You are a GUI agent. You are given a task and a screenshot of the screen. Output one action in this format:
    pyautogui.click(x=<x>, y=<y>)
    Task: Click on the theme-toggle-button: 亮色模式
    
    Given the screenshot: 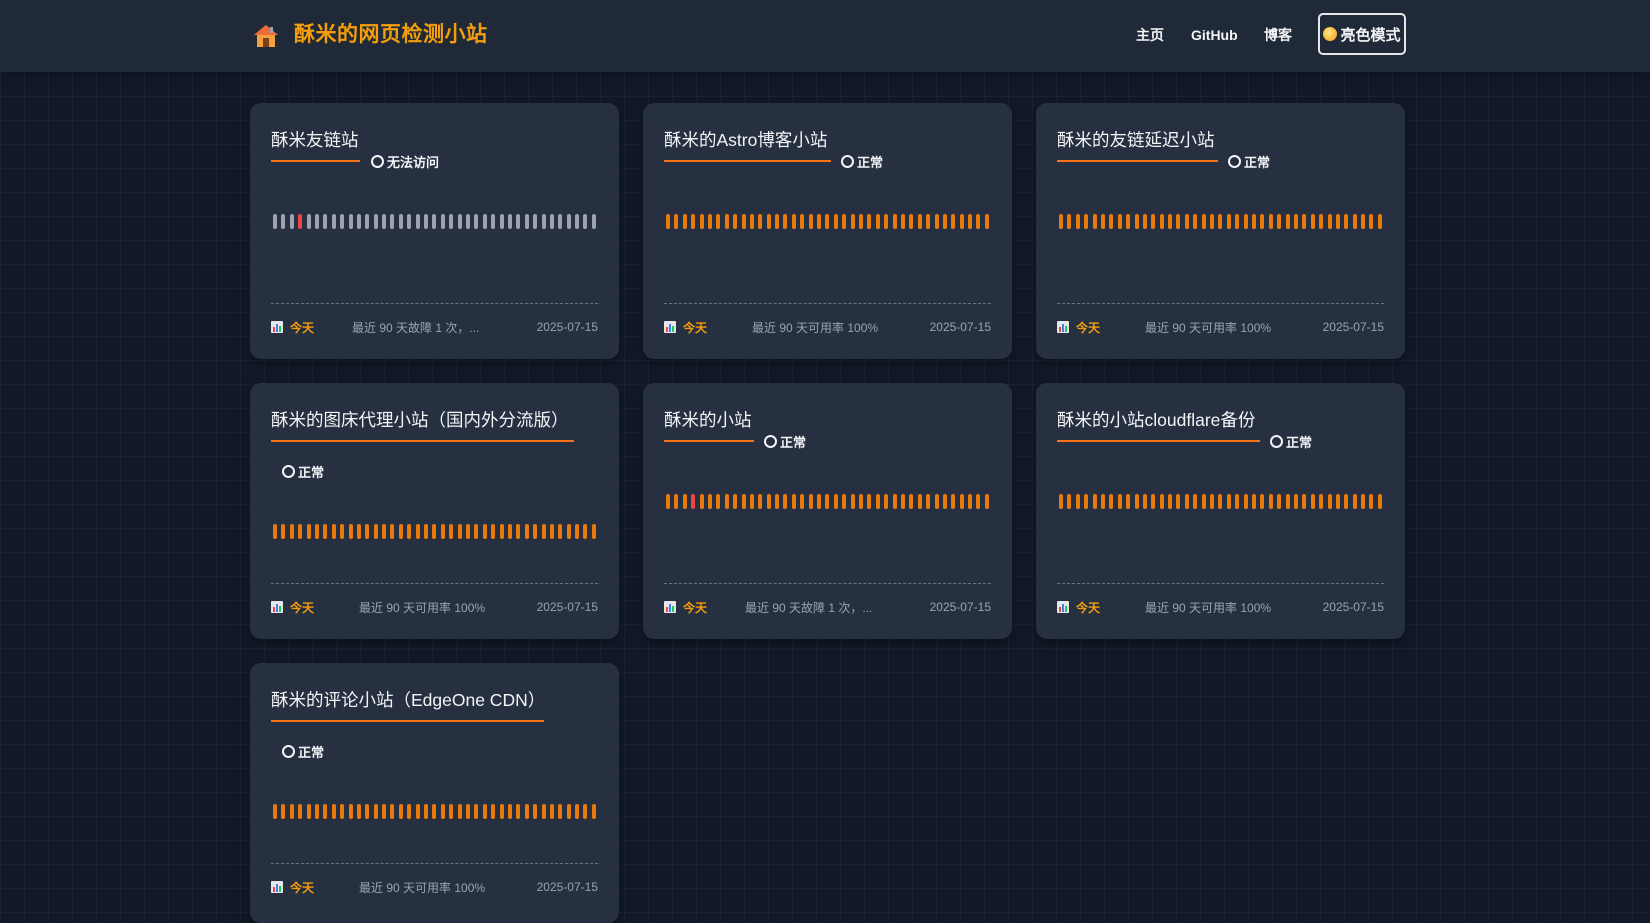 What is the action you would take?
    pyautogui.click(x=1362, y=34)
    